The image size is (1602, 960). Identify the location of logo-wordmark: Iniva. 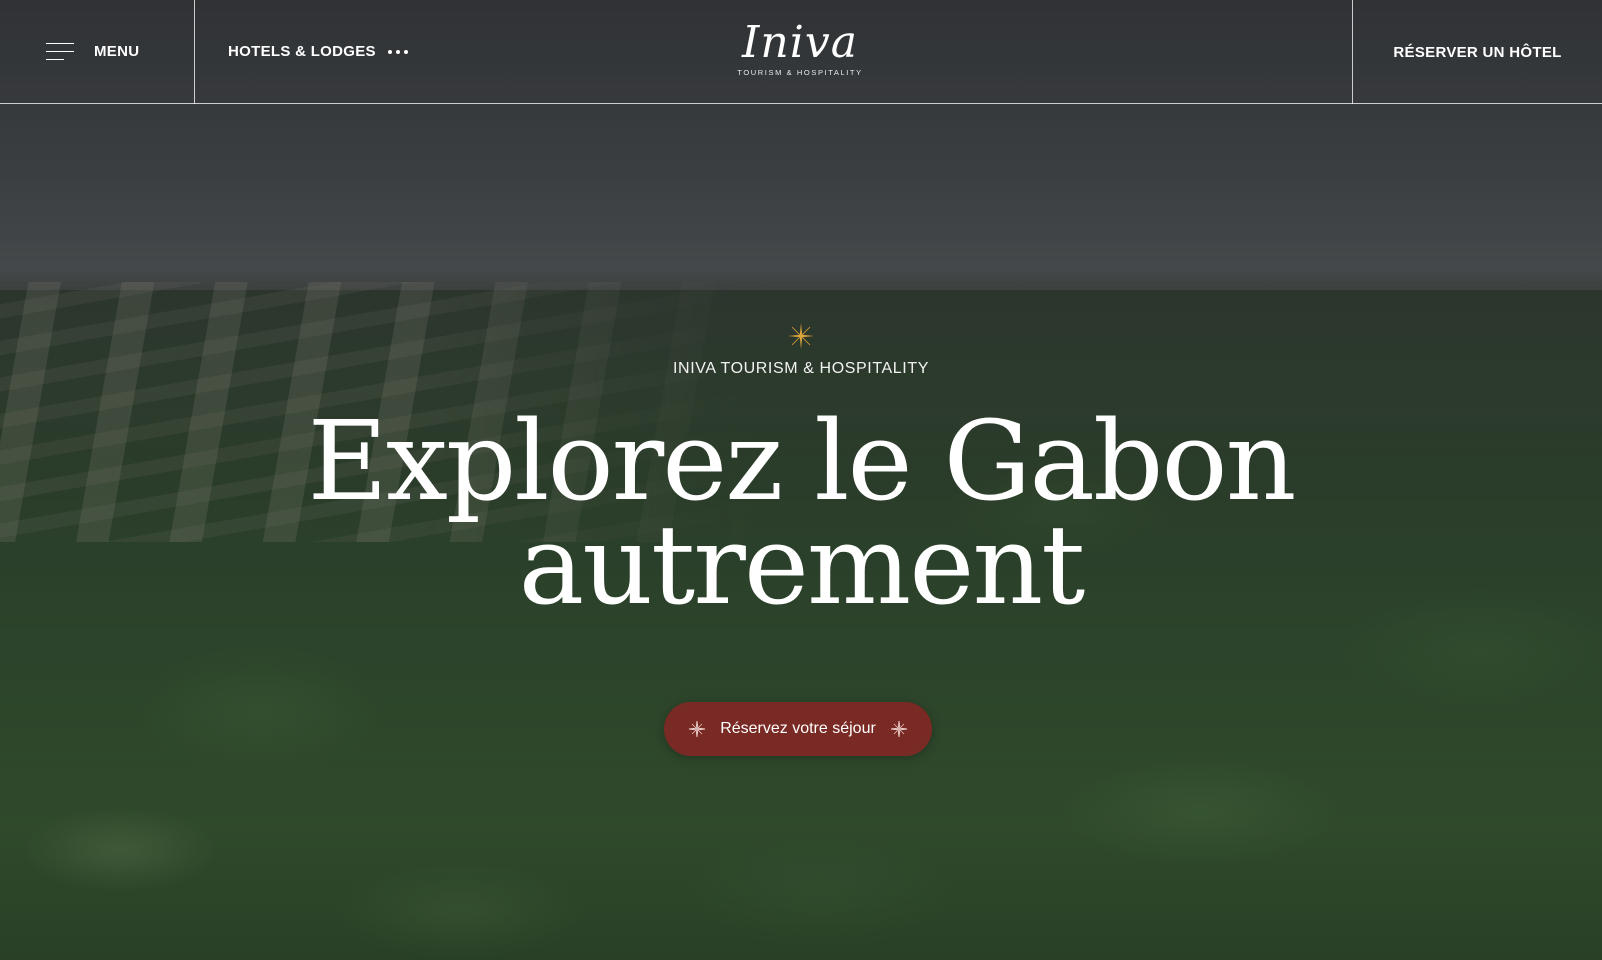
(800, 42).